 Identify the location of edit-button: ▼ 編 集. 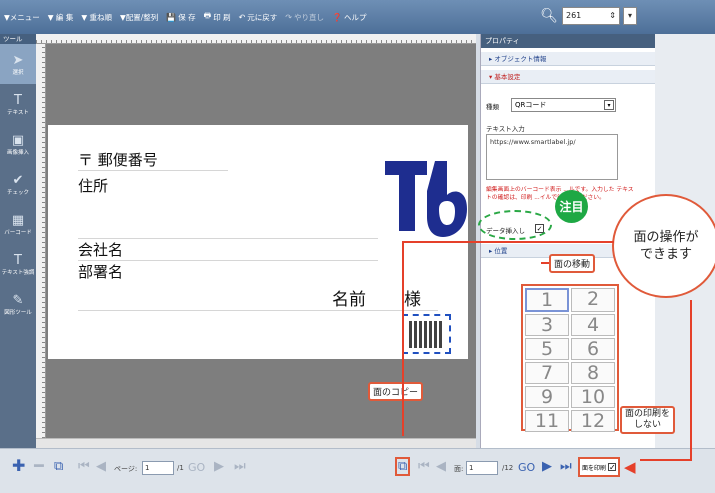
(61, 17).